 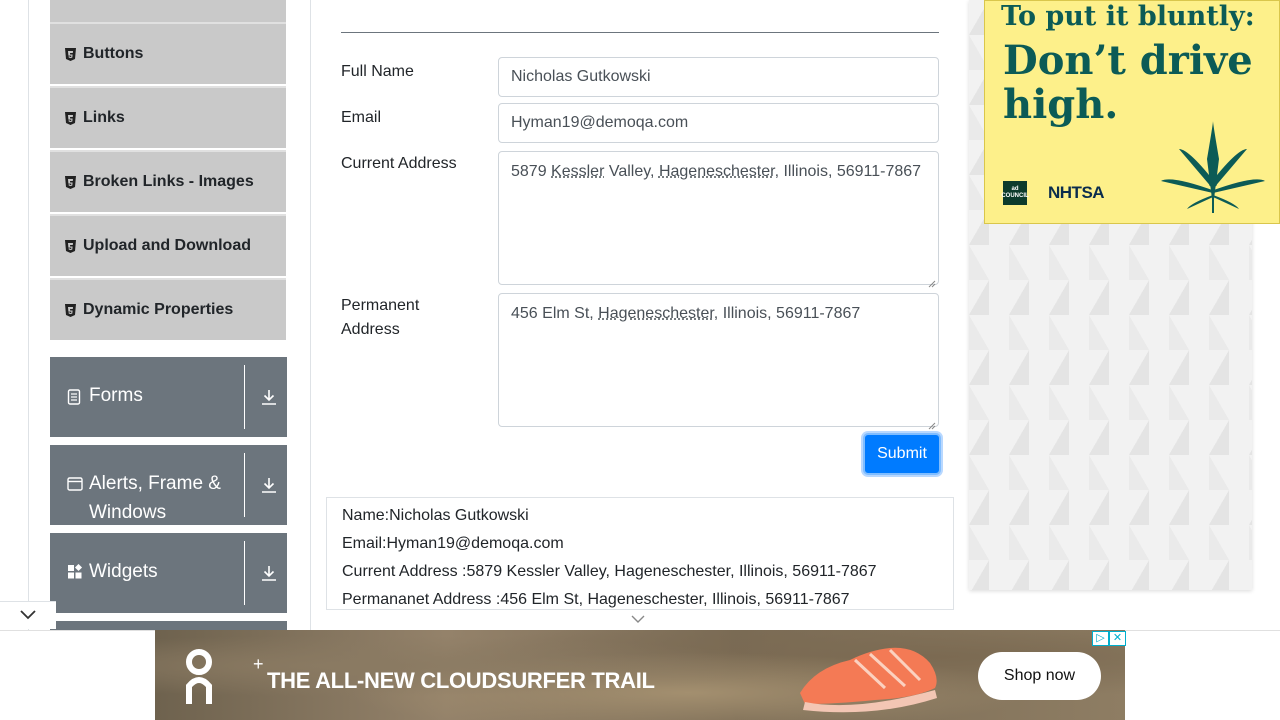 I want to click on widgets-icon, so click(x=75, y=571).